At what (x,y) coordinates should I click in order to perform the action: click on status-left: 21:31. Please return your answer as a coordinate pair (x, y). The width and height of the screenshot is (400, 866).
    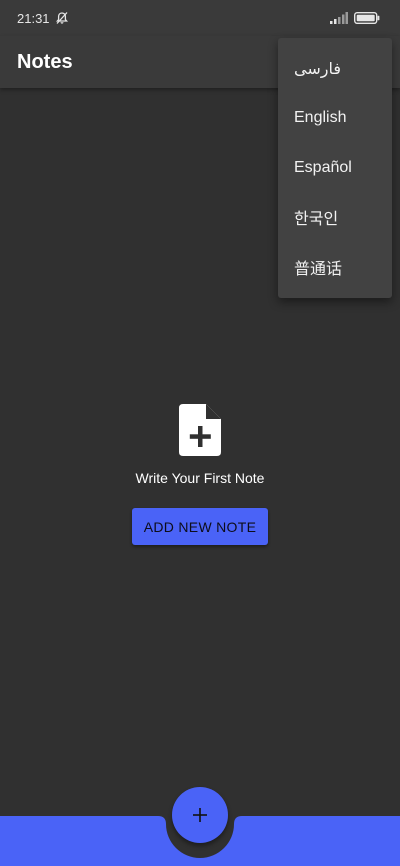
    Looking at the image, I should click on (43, 18).